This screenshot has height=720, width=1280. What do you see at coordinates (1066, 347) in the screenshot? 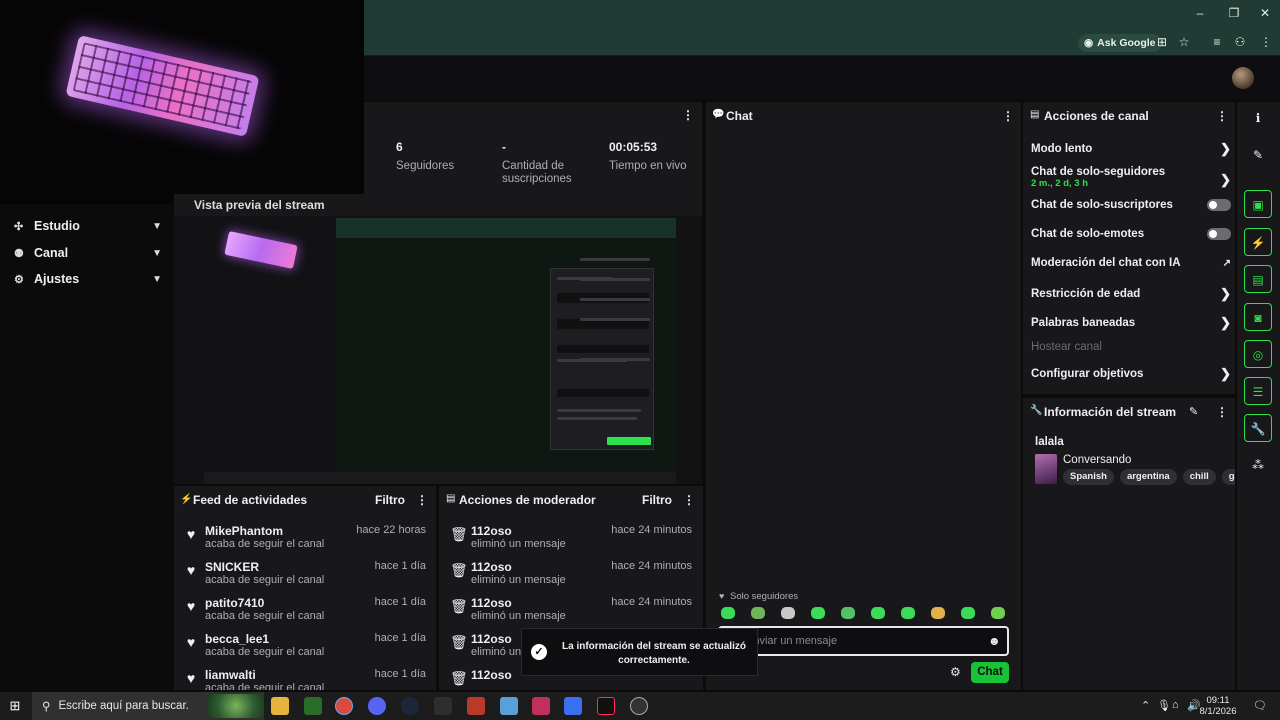
I see `host-channel-label: Hostear canal` at bounding box center [1066, 347].